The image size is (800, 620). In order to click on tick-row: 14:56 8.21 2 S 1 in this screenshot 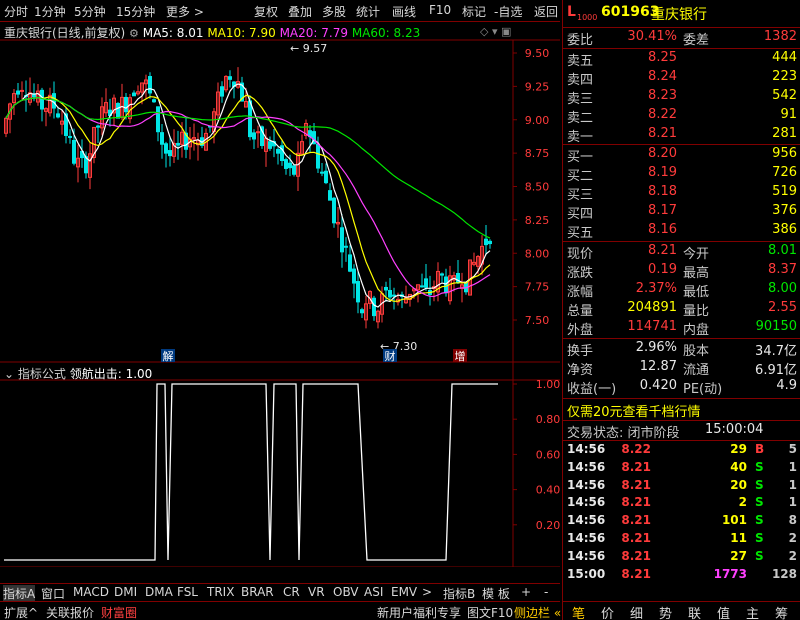, I will do `click(681, 504)`.